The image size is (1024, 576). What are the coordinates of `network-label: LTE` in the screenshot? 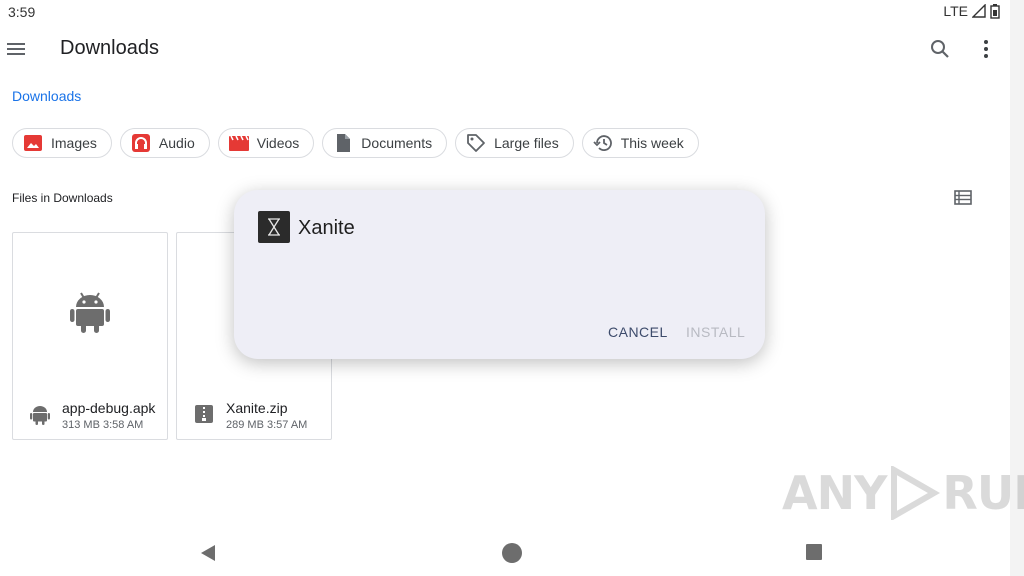 It's located at (955, 11).